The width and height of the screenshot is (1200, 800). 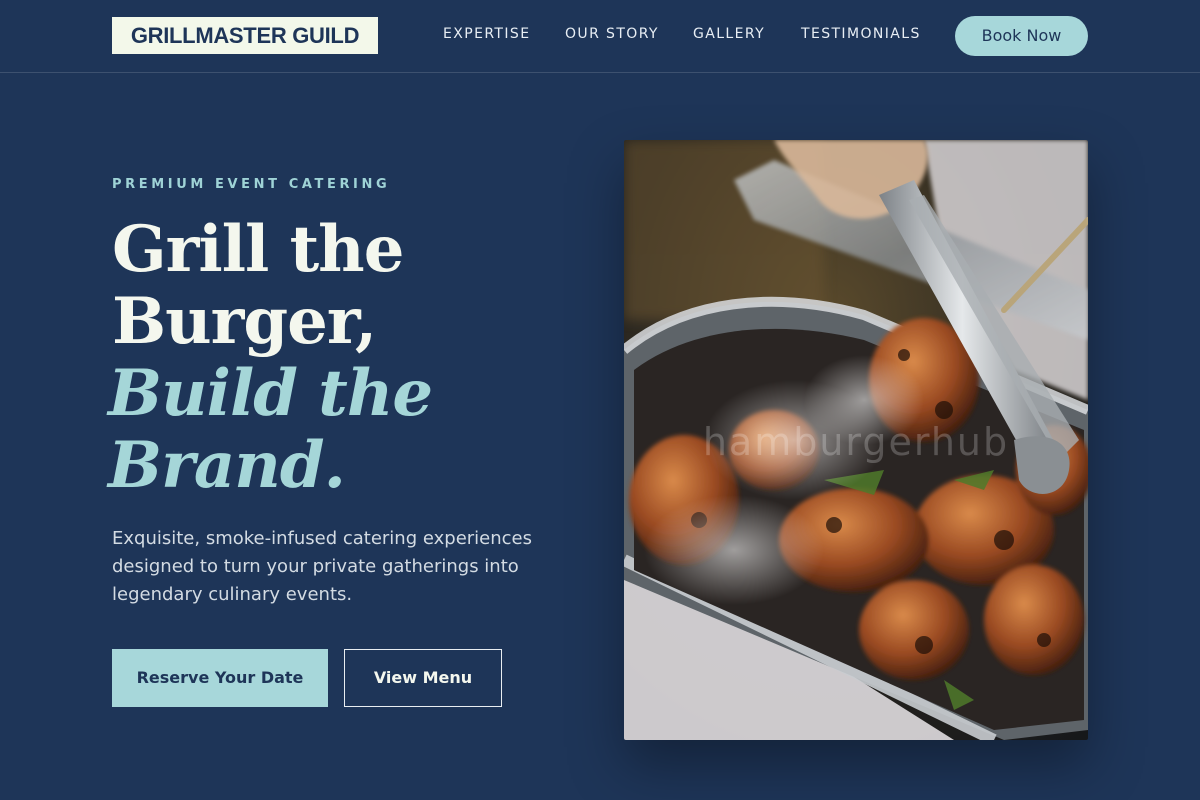 I want to click on view-menu-button: View Menu, so click(x=423, y=678).